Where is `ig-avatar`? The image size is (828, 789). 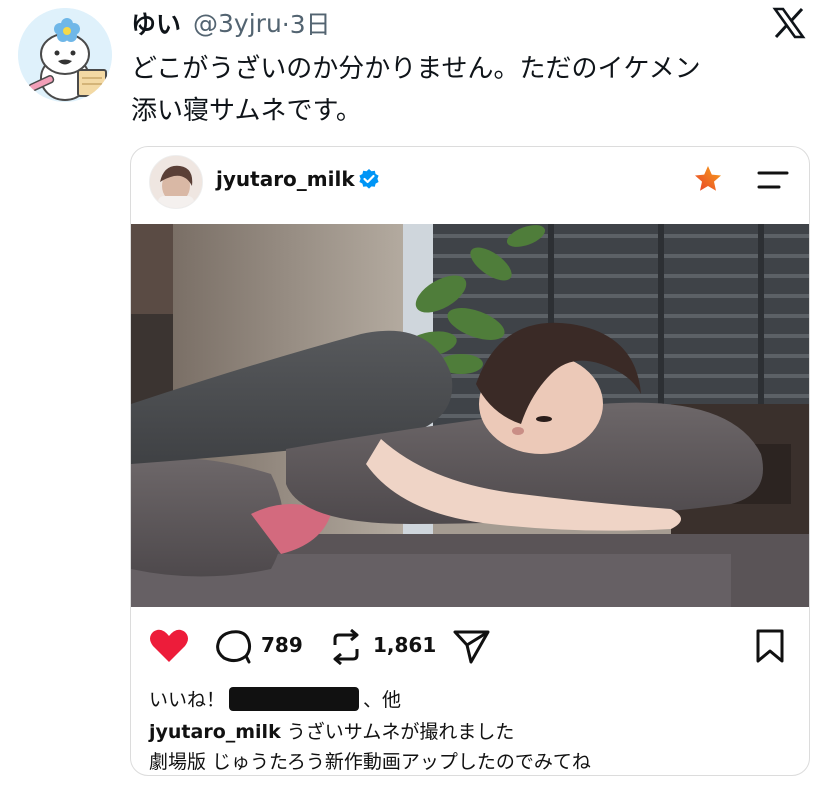
ig-avatar is located at coordinates (176, 182).